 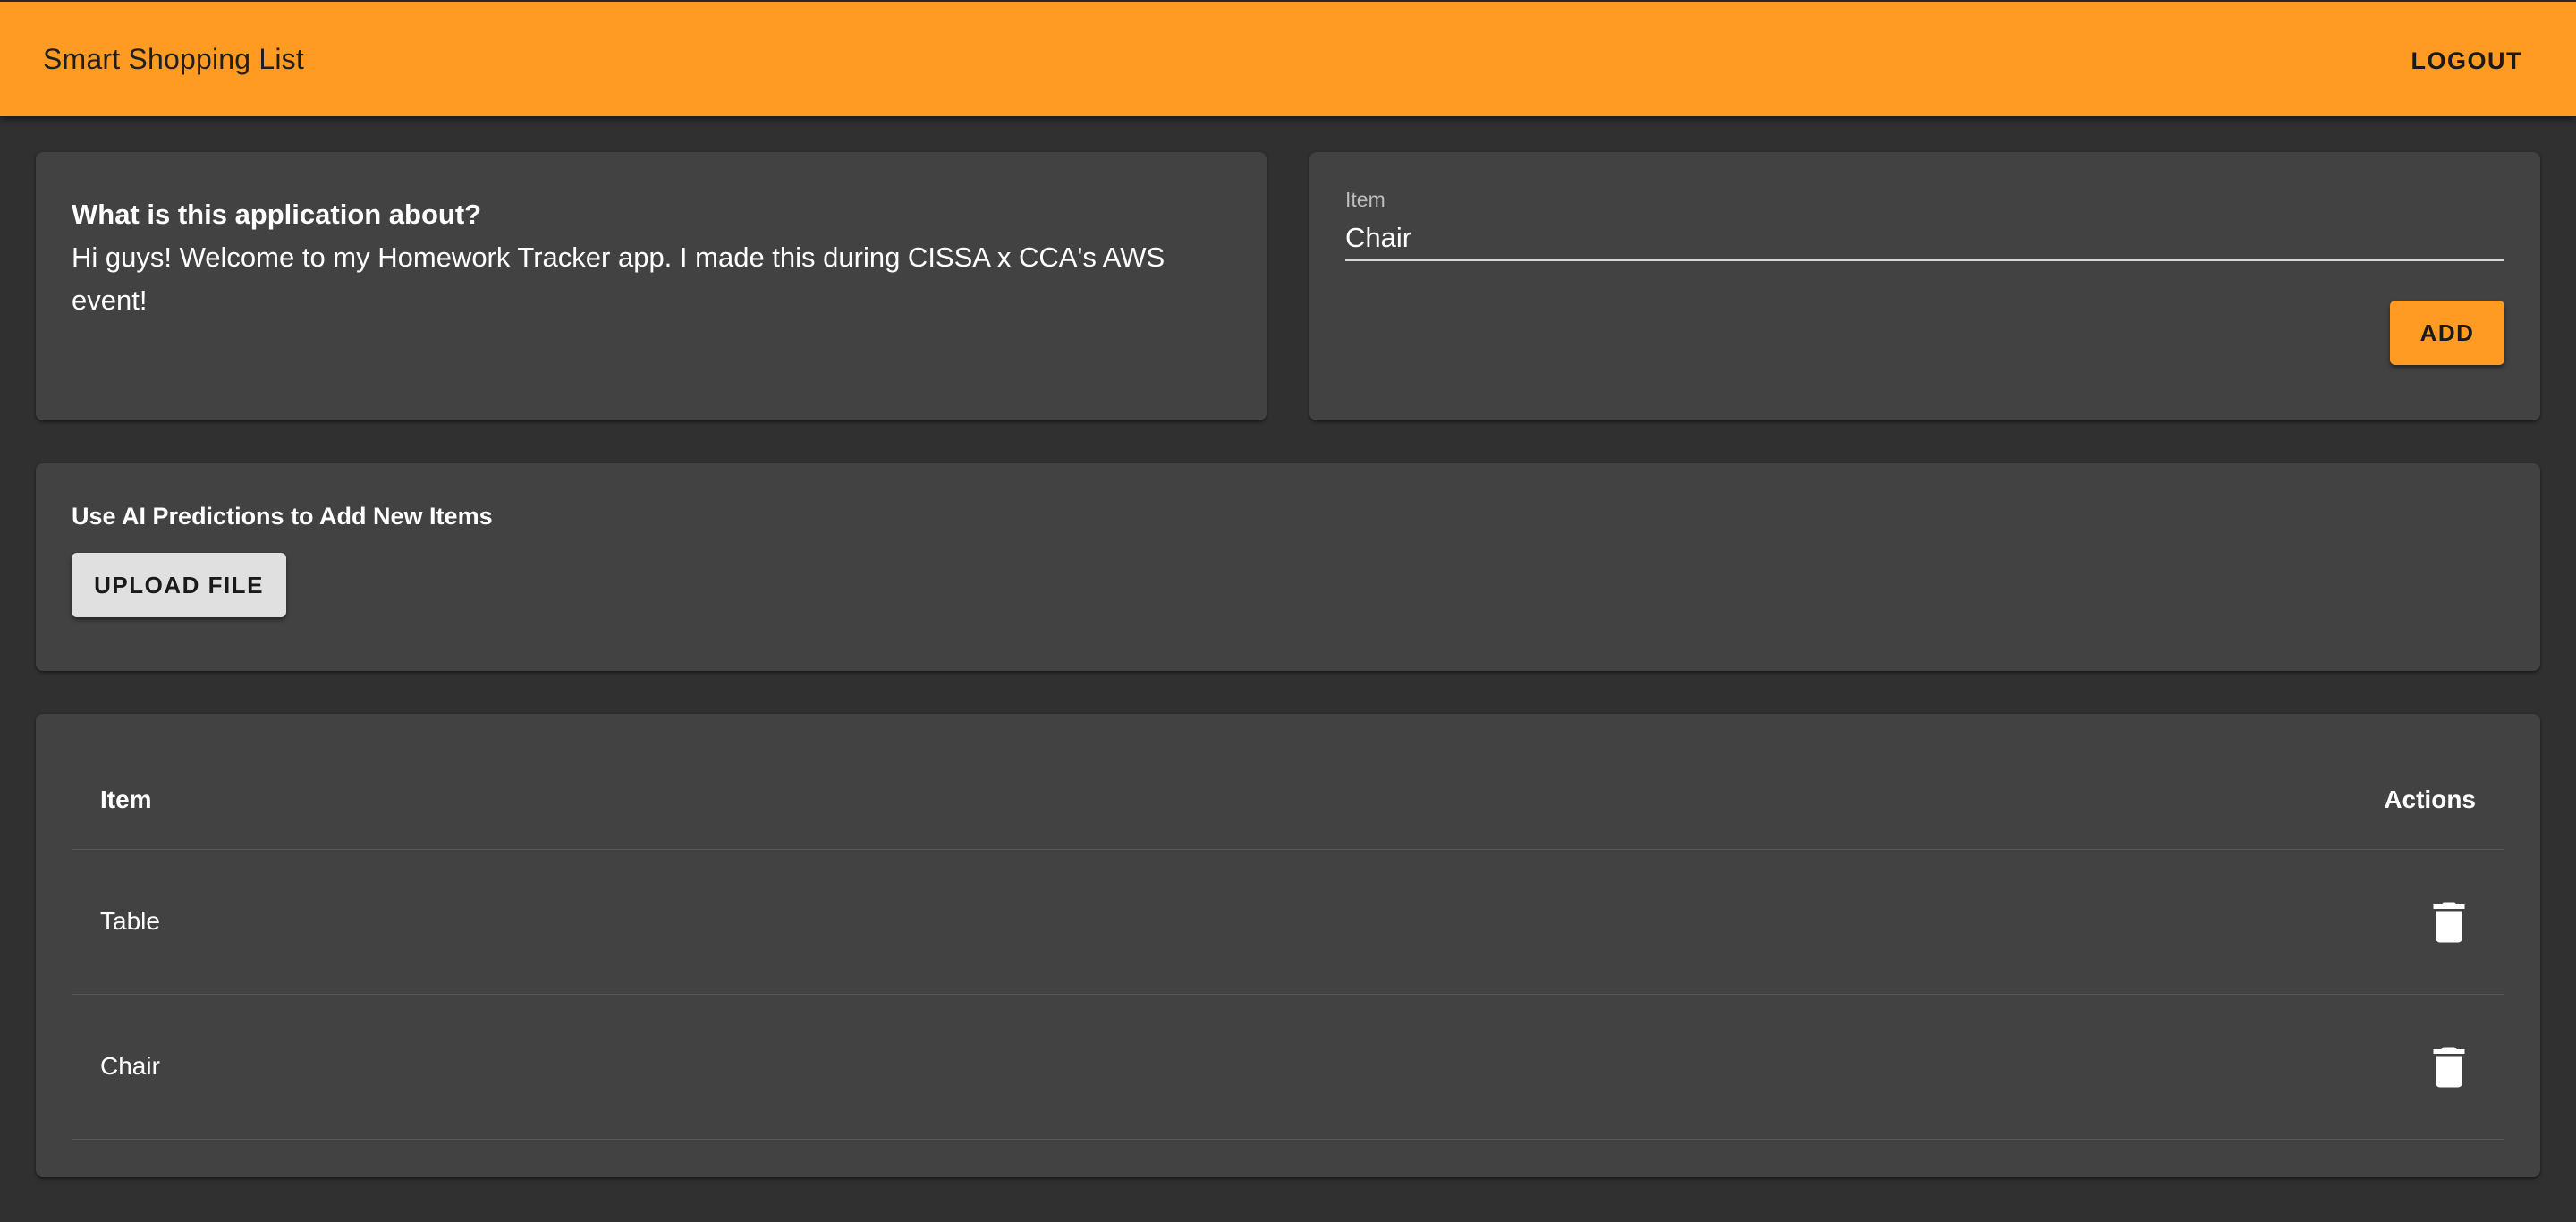 What do you see at coordinates (2447, 333) in the screenshot?
I see `add-button: ADD` at bounding box center [2447, 333].